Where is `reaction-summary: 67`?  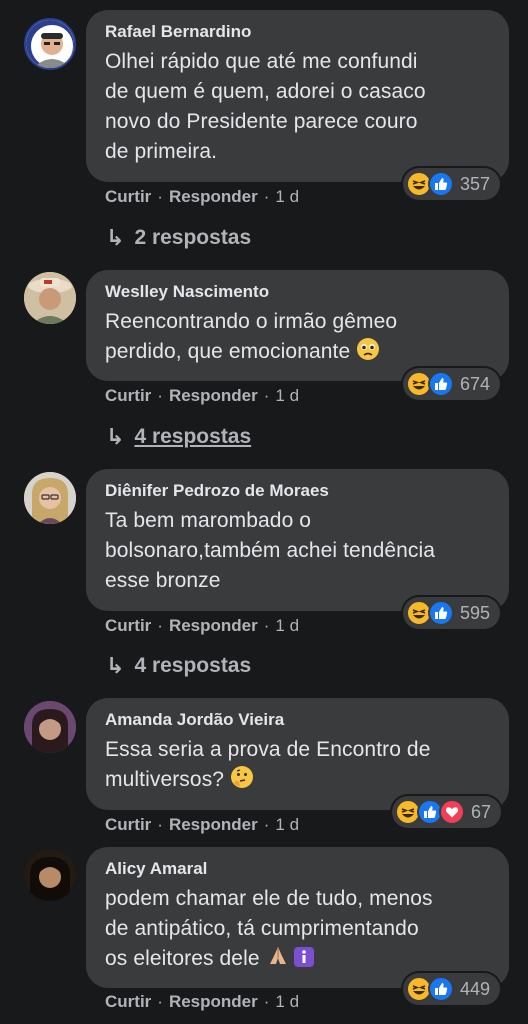
reaction-summary: 67 is located at coordinates (447, 812).